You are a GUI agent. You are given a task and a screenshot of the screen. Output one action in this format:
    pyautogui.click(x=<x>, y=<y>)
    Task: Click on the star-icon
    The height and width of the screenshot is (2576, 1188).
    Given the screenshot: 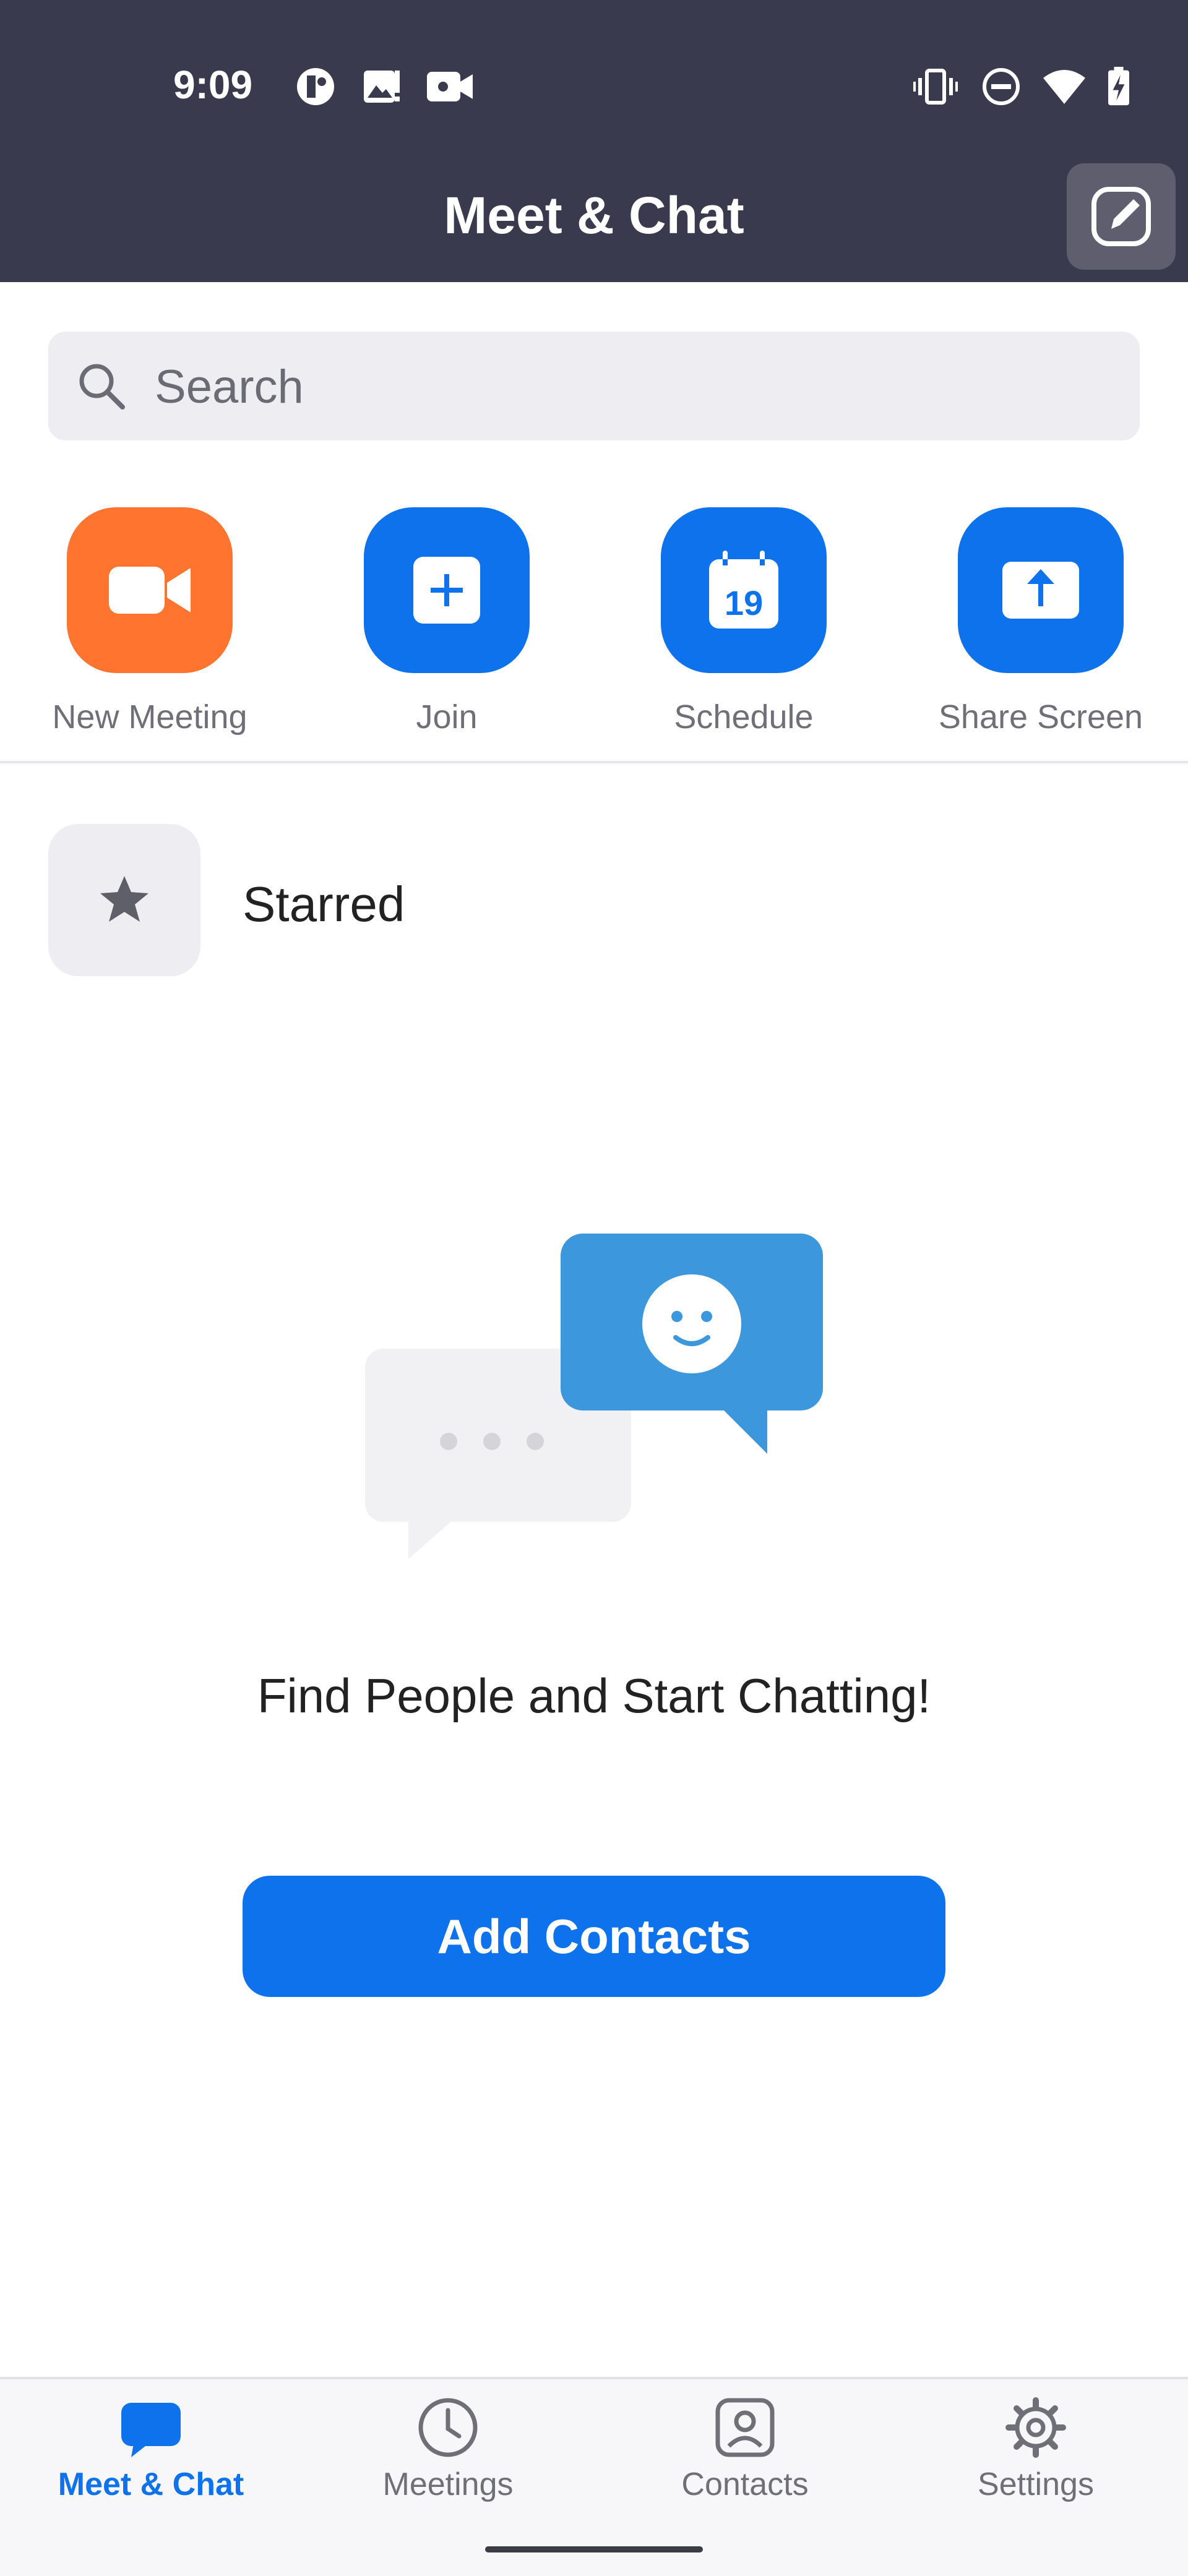 What is the action you would take?
    pyautogui.click(x=124, y=899)
    